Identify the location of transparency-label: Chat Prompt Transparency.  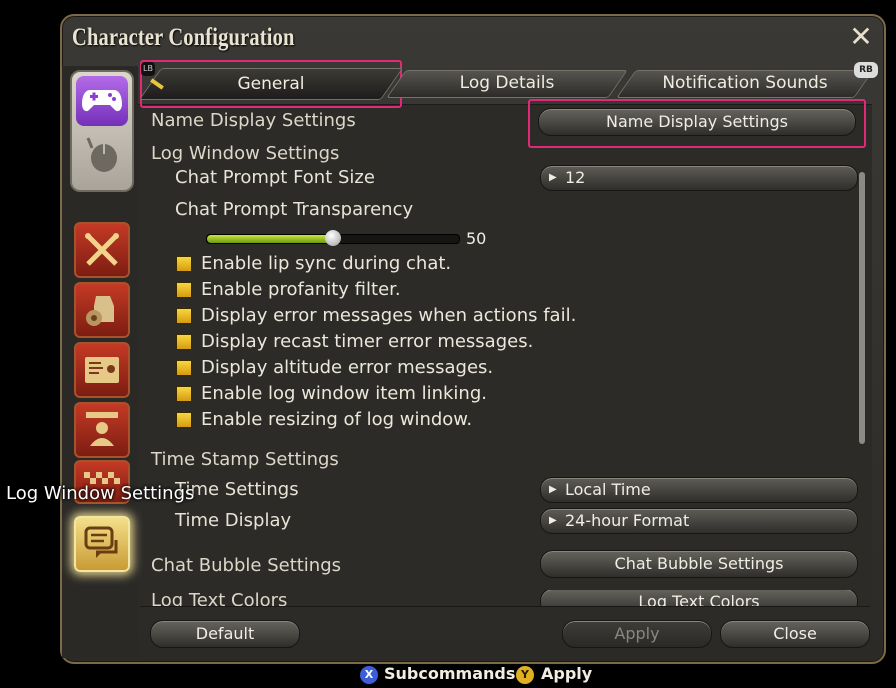
(294, 209).